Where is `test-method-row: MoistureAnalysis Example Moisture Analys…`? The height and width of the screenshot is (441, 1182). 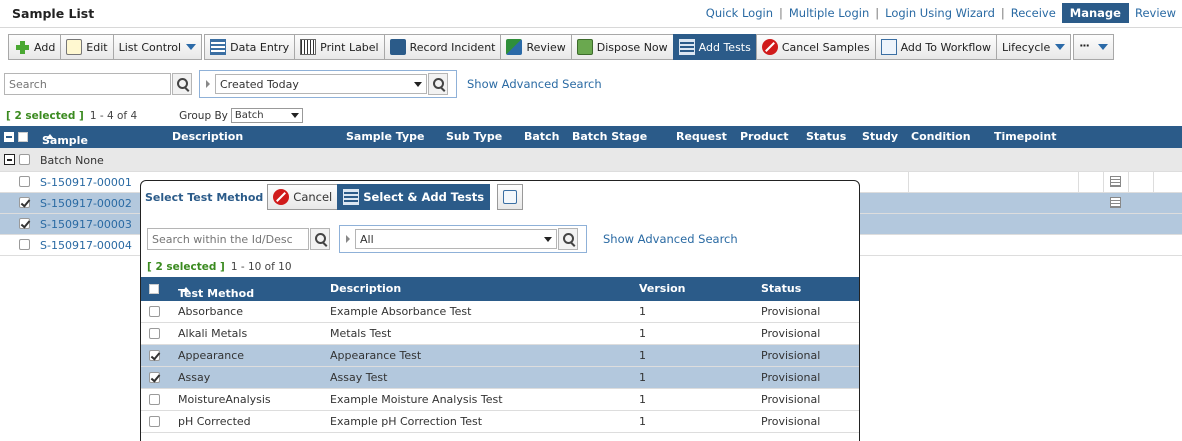
test-method-row: MoistureAnalysis Example Moisture Analys… is located at coordinates (500, 400).